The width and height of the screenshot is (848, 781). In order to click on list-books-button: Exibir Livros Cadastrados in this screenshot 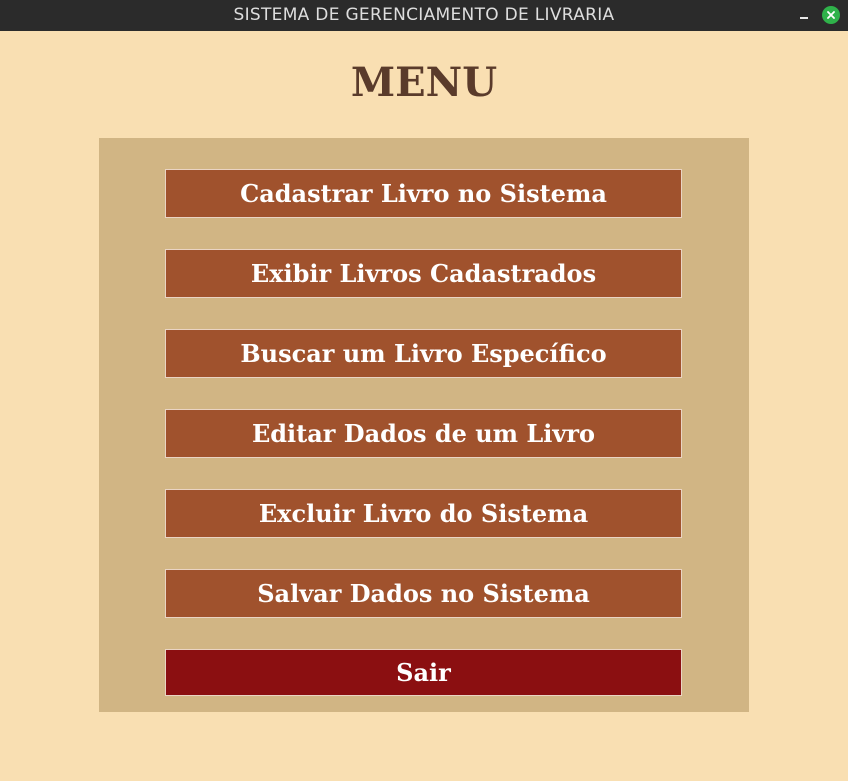, I will do `click(423, 273)`.